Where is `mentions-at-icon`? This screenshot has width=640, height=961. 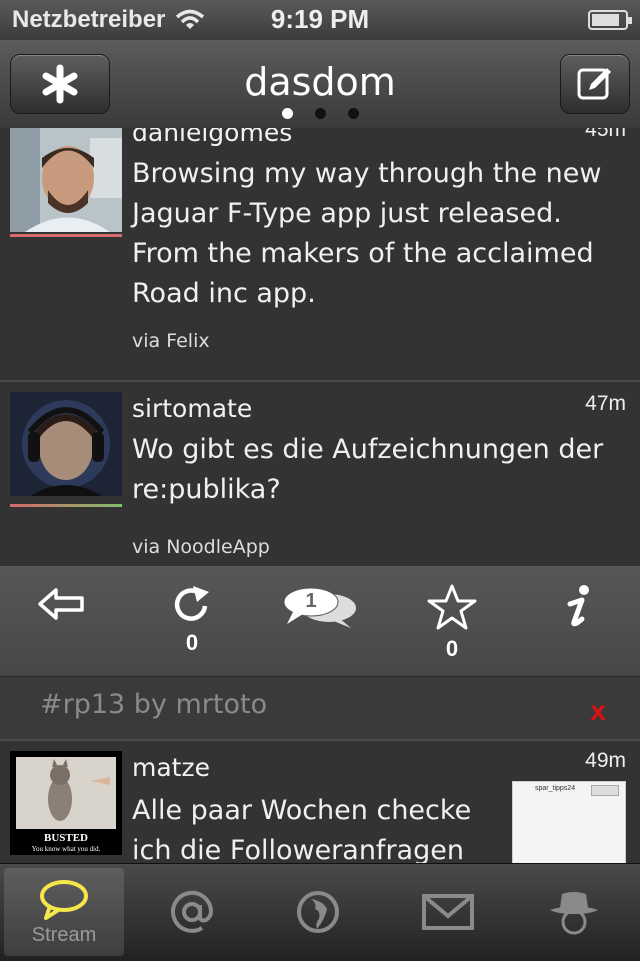 mentions-at-icon is located at coordinates (192, 911).